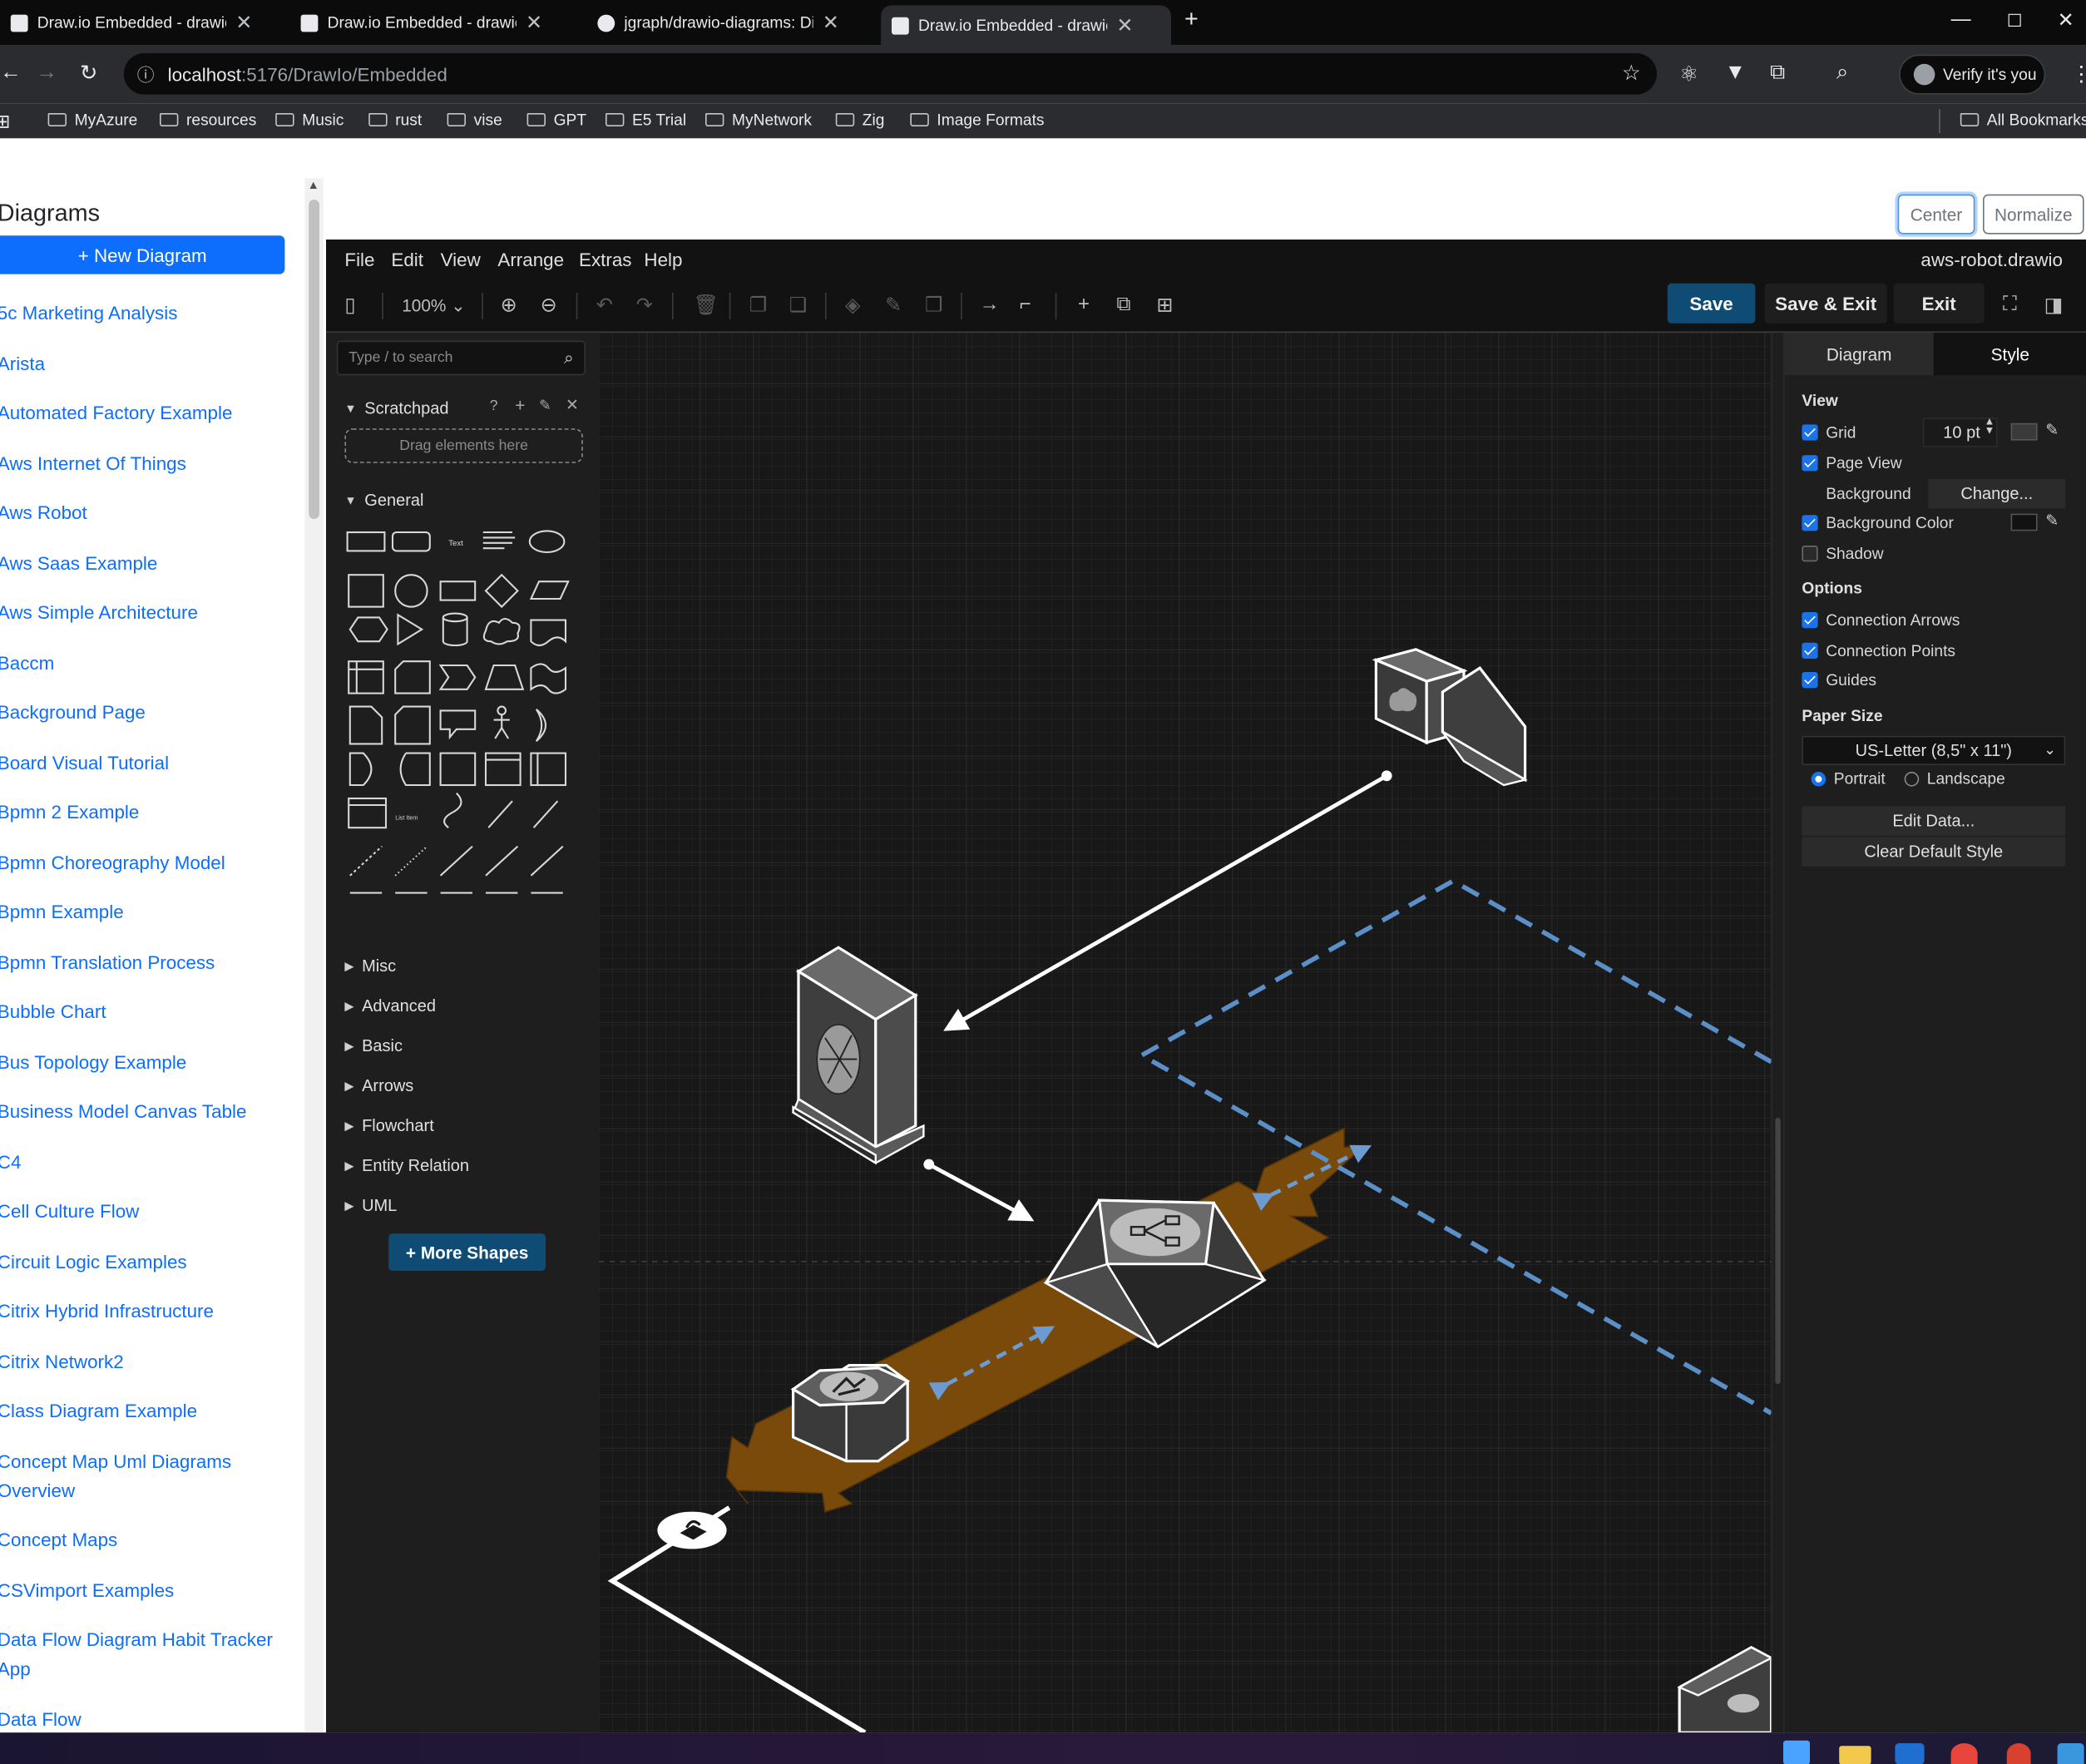  Describe the element at coordinates (396, 408) in the screenshot. I see `scratchpad-header: ▼ Scratchpad` at that location.